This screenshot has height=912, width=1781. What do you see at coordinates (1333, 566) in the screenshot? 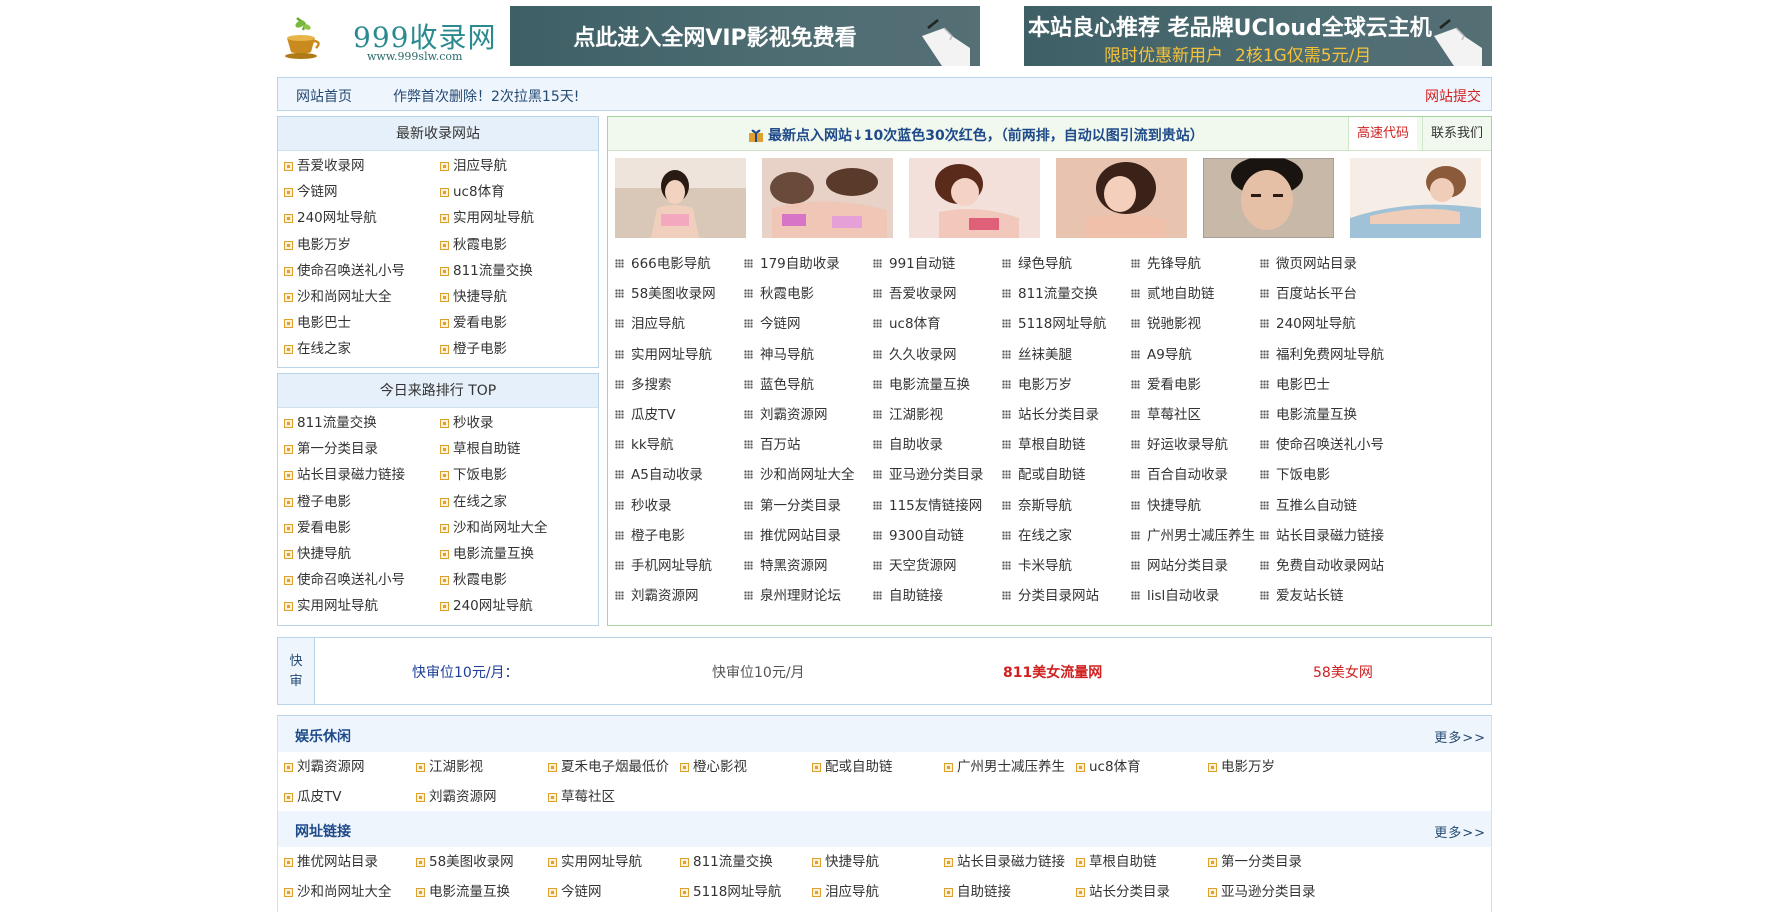
I see `site-link: 免费自动收录网站` at bounding box center [1333, 566].